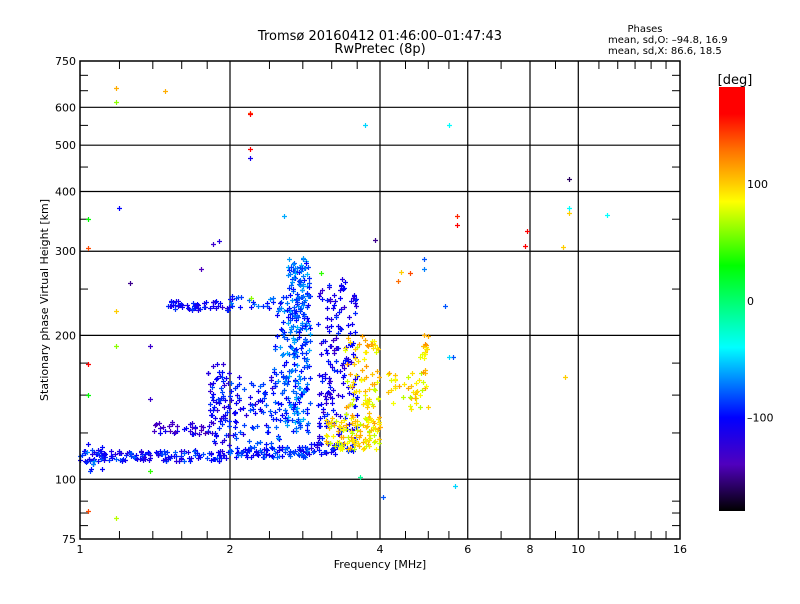  I want to click on colorbar-tick-label: 100, so click(757, 184).